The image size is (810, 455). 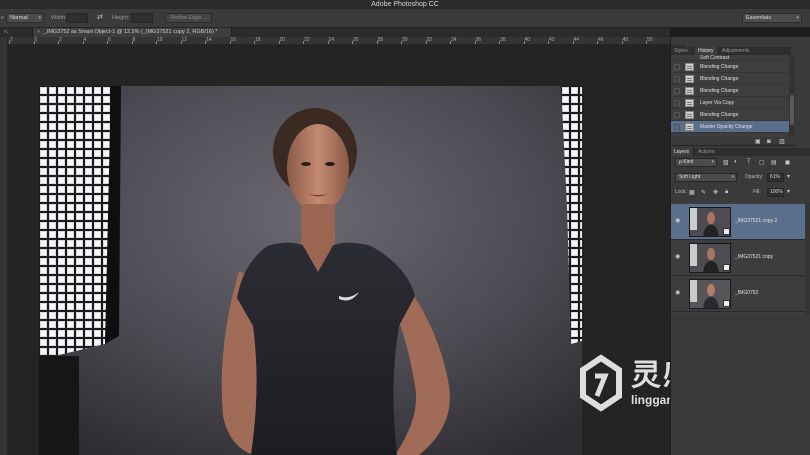 I want to click on tab-history: History, so click(x=706, y=51).